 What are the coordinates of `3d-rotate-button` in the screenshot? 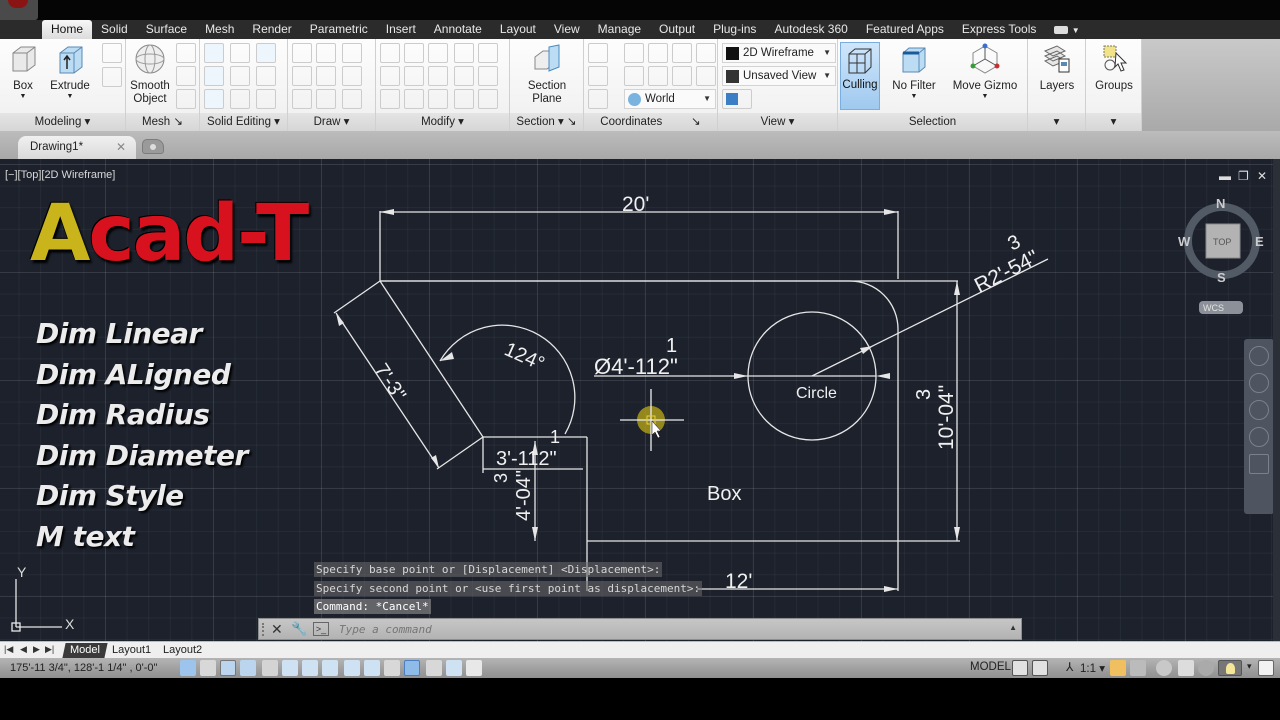 It's located at (414, 53).